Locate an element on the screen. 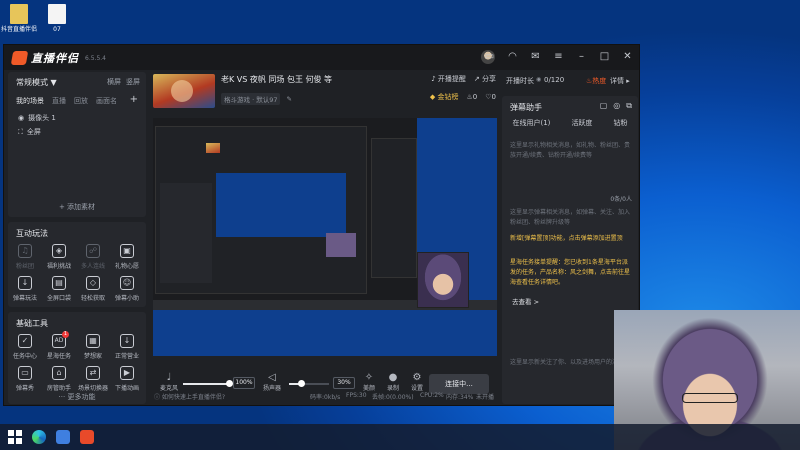 The image size is (800, 450). category-tag: 格斗游戏 · 默认97 is located at coordinates (251, 99).